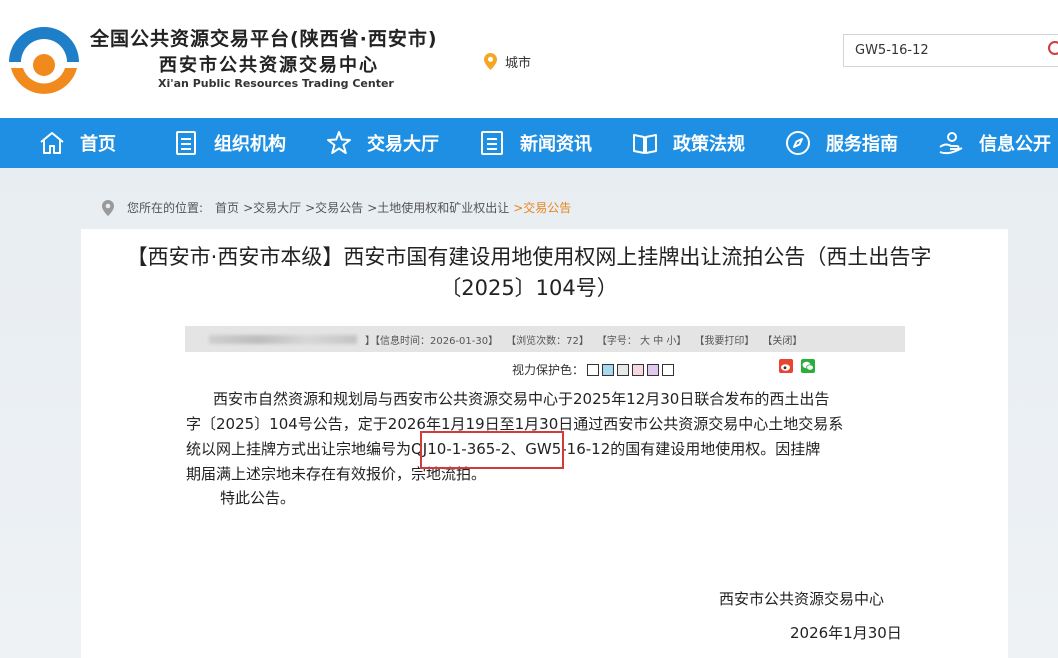  I want to click on color-swatch-pink, so click(638, 369).